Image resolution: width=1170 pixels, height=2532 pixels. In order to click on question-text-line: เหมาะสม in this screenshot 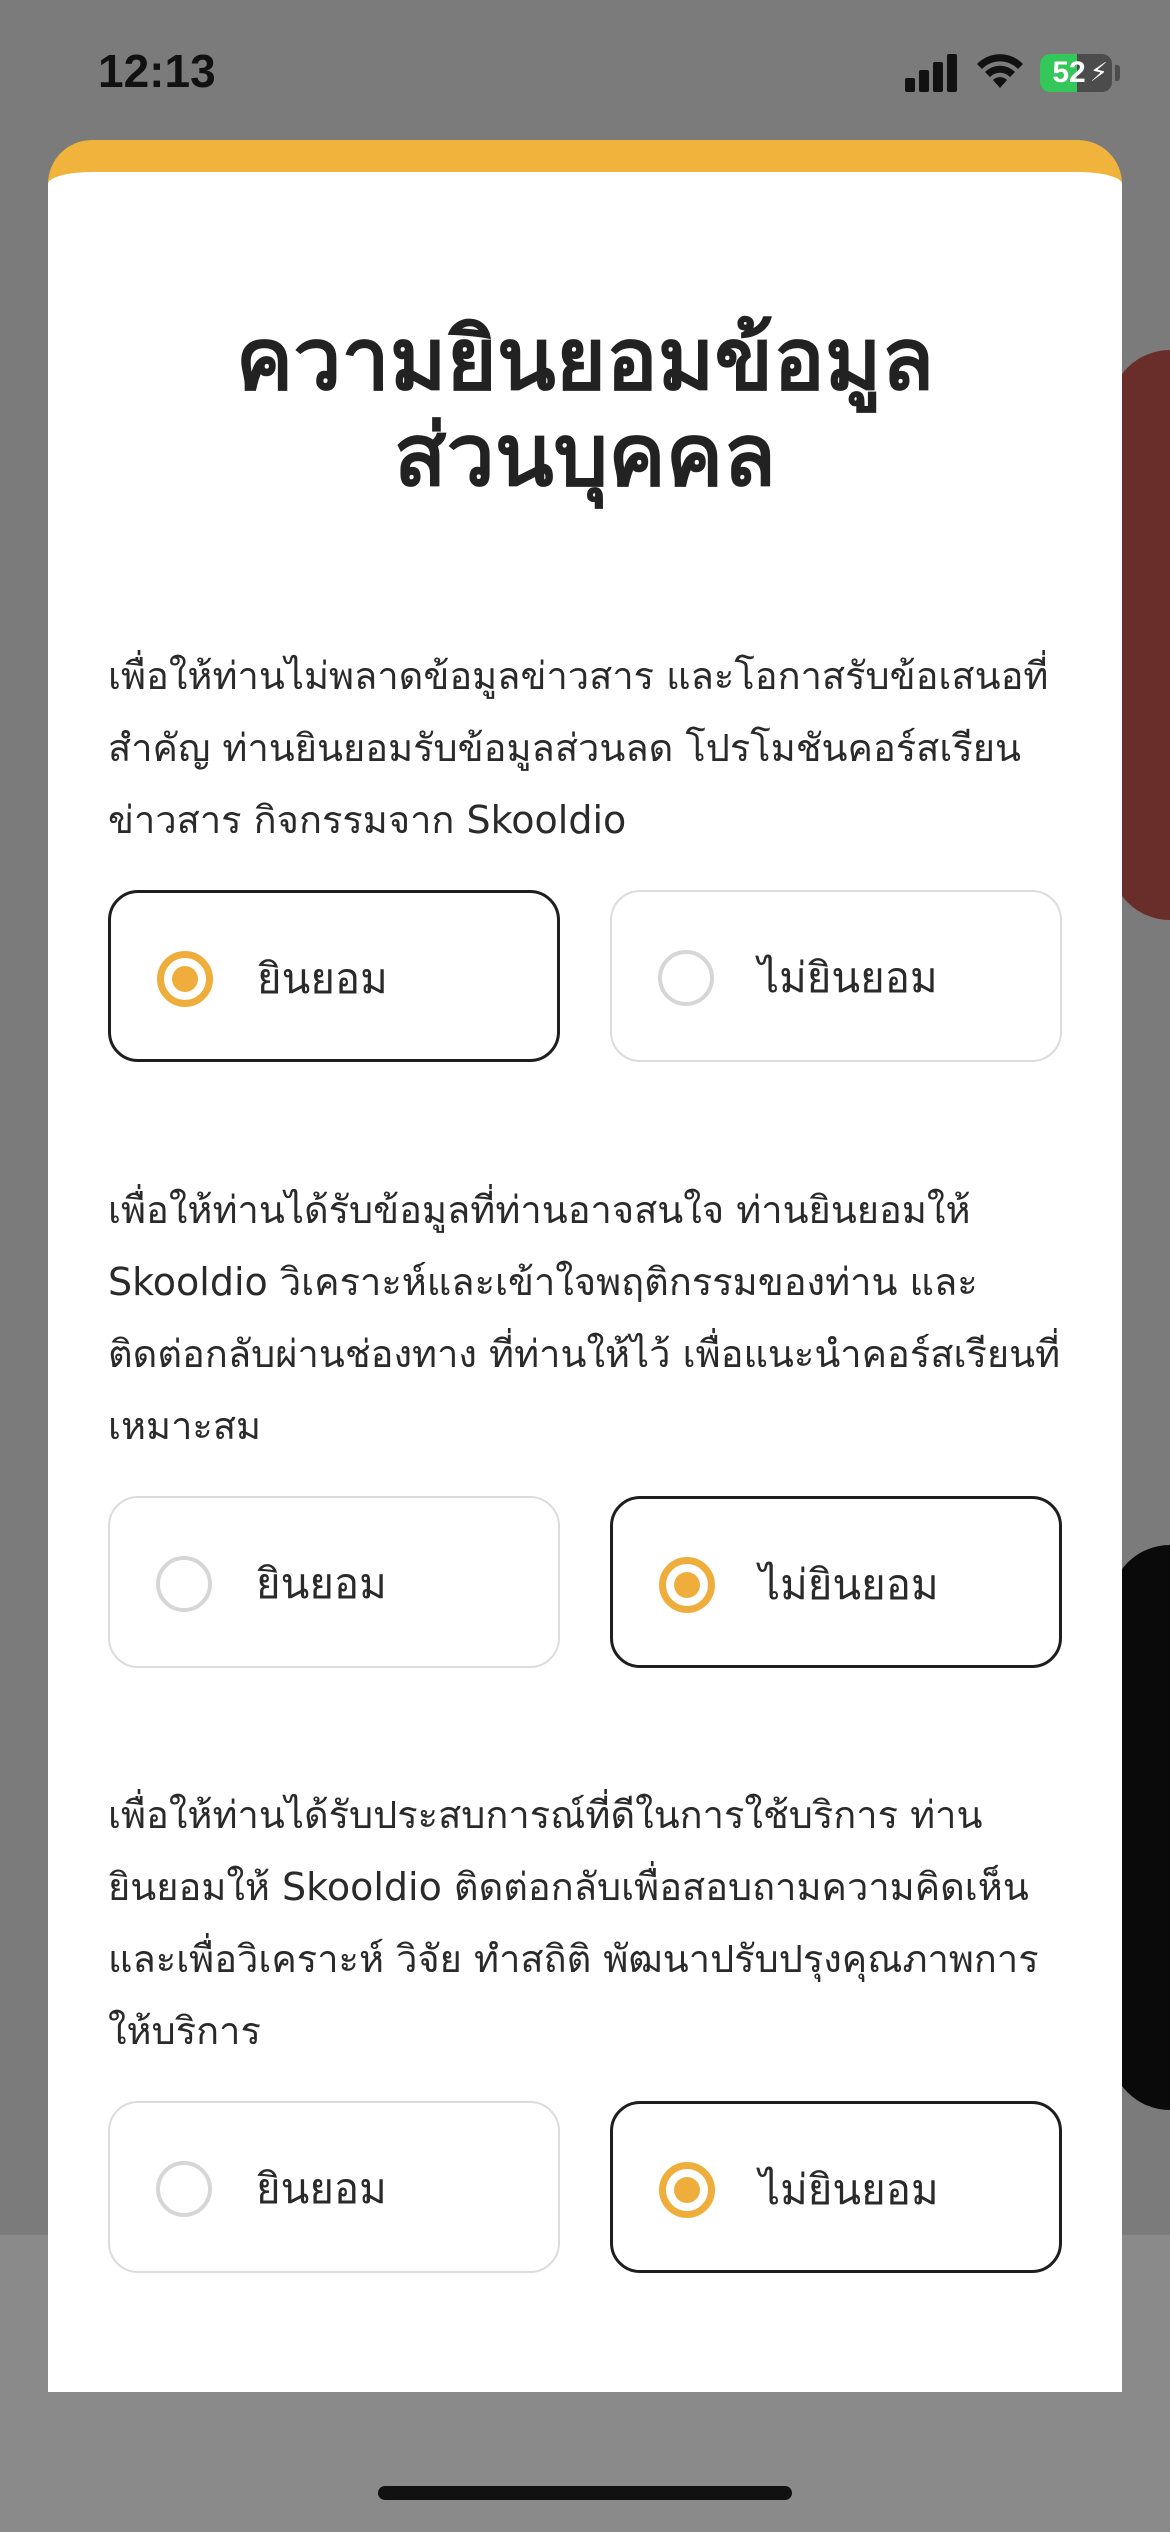, I will do `click(185, 1426)`.